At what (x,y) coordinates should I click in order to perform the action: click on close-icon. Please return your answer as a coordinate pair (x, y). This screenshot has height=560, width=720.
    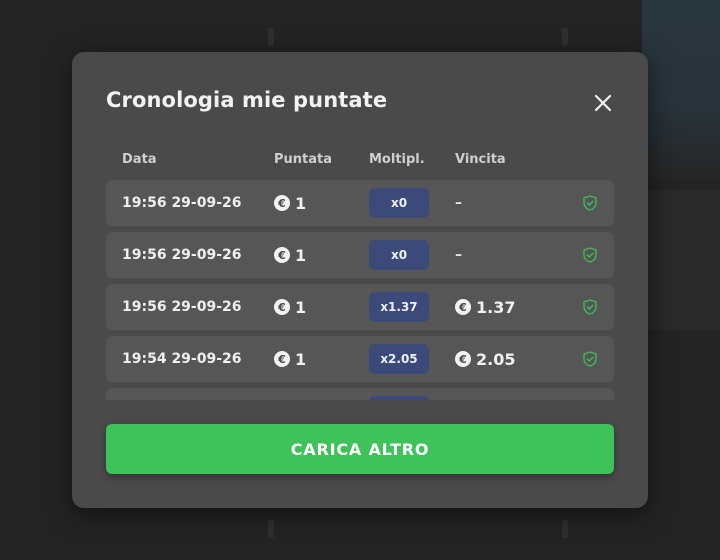
    Looking at the image, I should click on (603, 103).